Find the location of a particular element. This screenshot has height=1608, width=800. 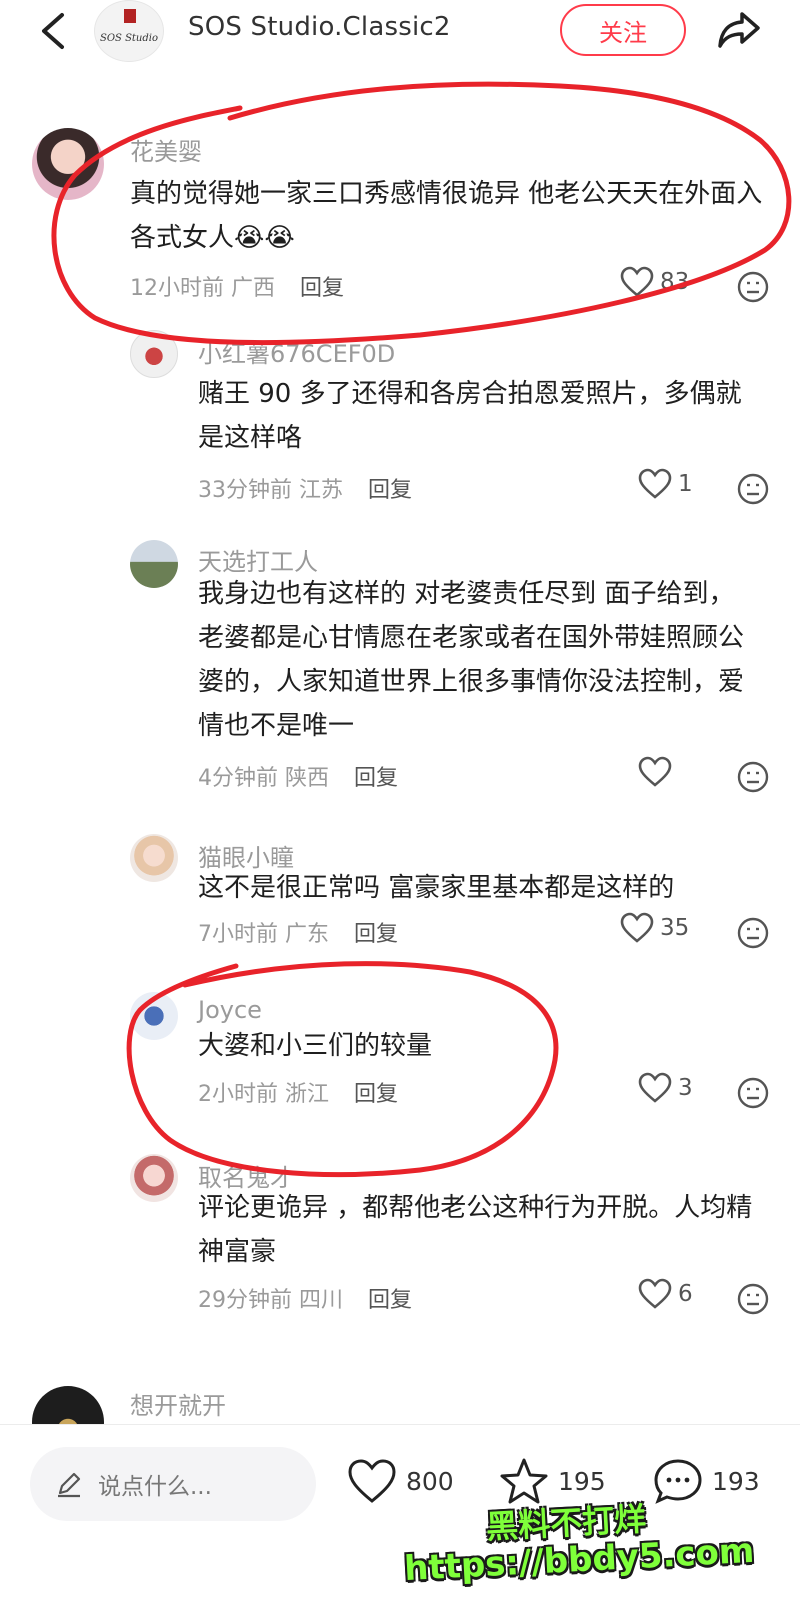

comment-text: 这不是很正常吗 富豪家里基本都是这样的 is located at coordinates (436, 888).